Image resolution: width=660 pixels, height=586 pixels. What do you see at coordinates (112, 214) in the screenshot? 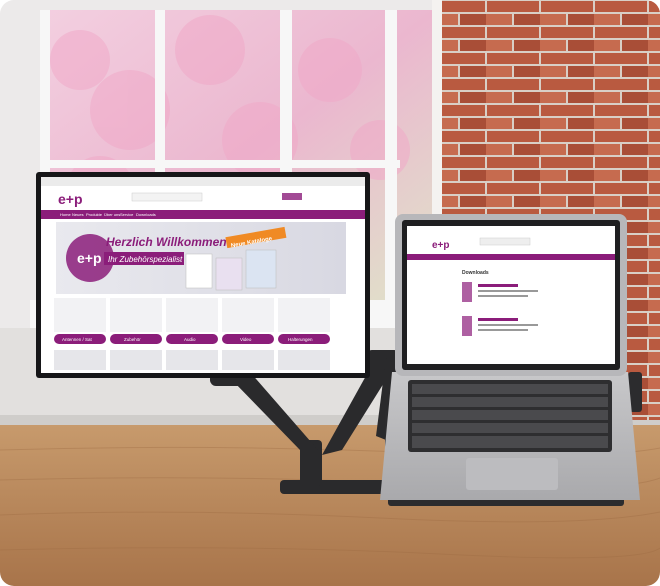
I see `nav-item: Über uns` at bounding box center [112, 214].